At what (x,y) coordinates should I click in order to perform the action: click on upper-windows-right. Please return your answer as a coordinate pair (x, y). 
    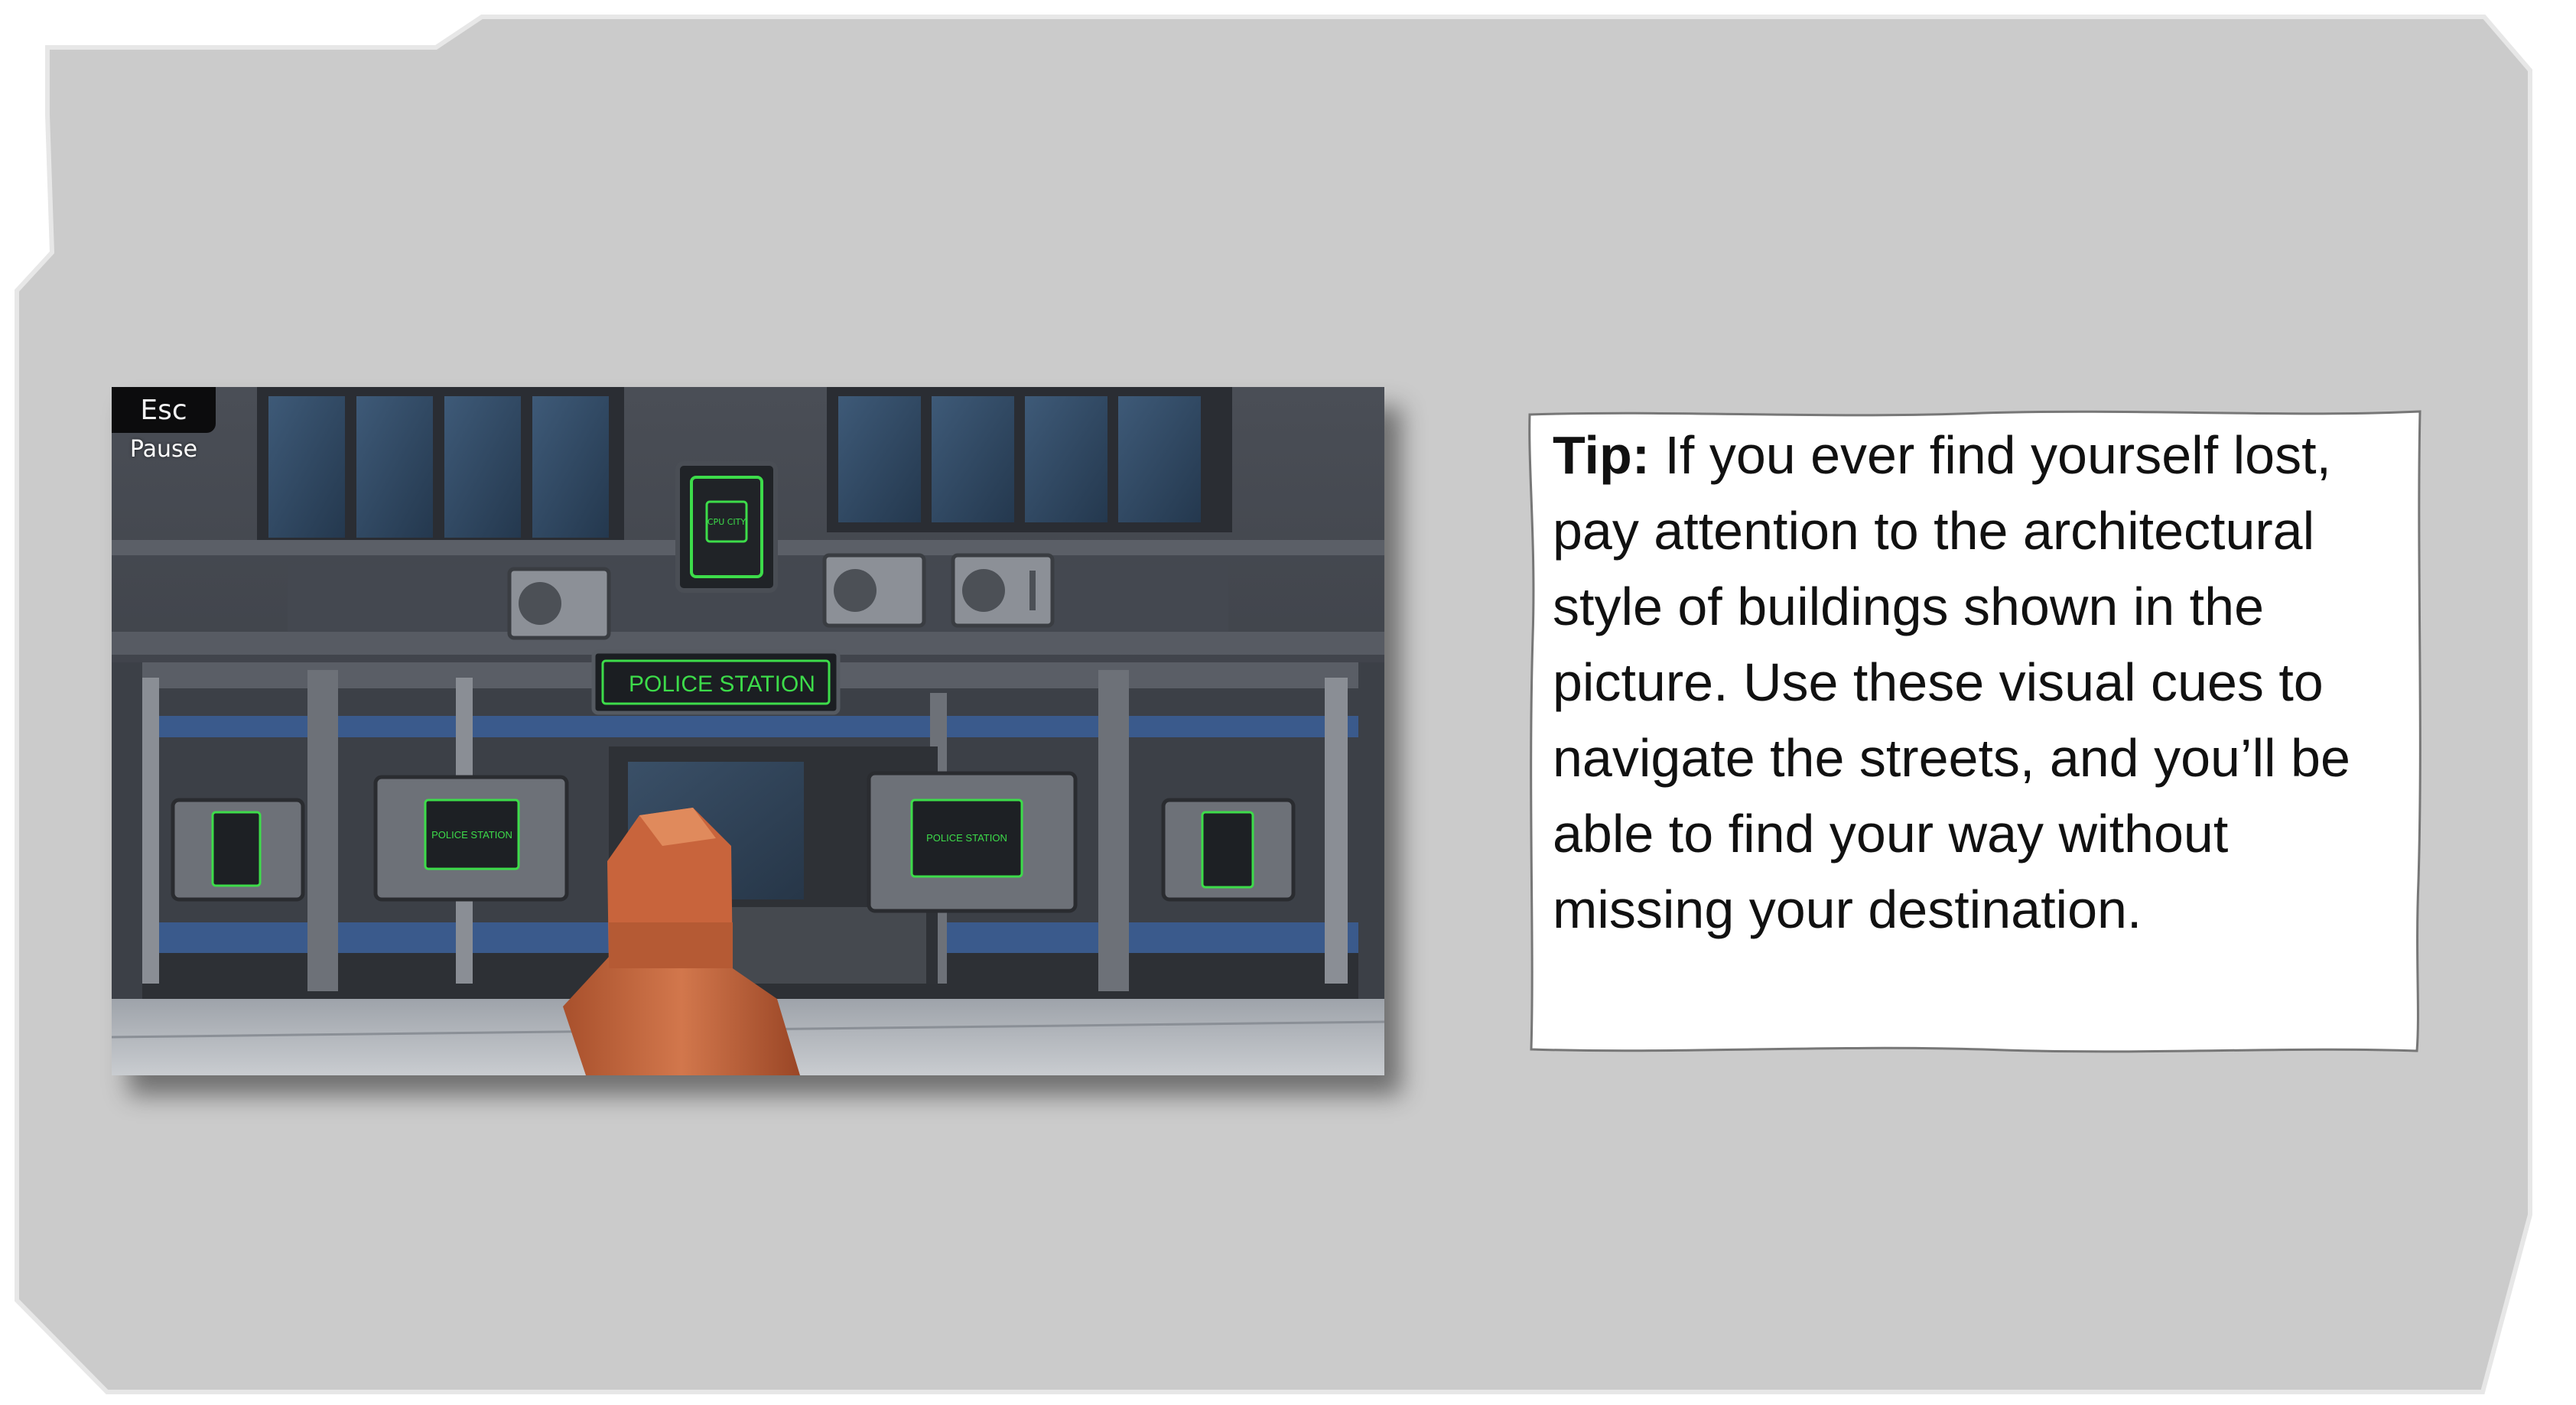
    Looking at the image, I should click on (1029, 459).